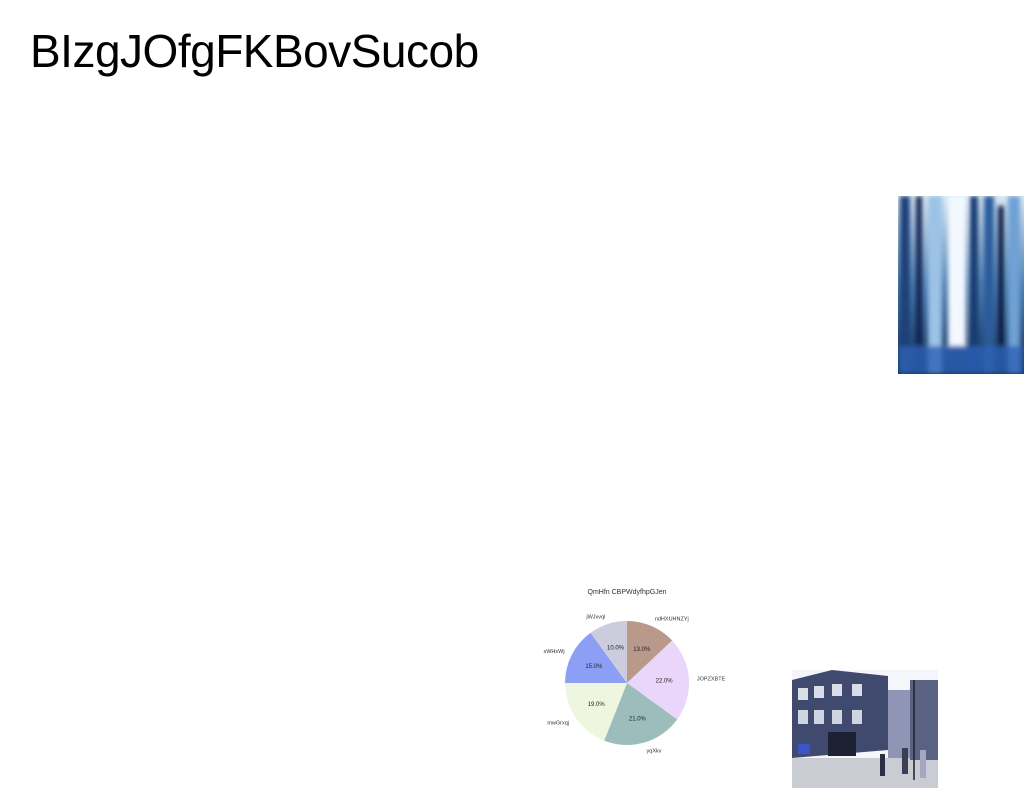 Image resolution: width=1024 pixels, height=788 pixels. What do you see at coordinates (672, 620) in the screenshot?
I see `pie-category-label: ndHXUHNZYj` at bounding box center [672, 620].